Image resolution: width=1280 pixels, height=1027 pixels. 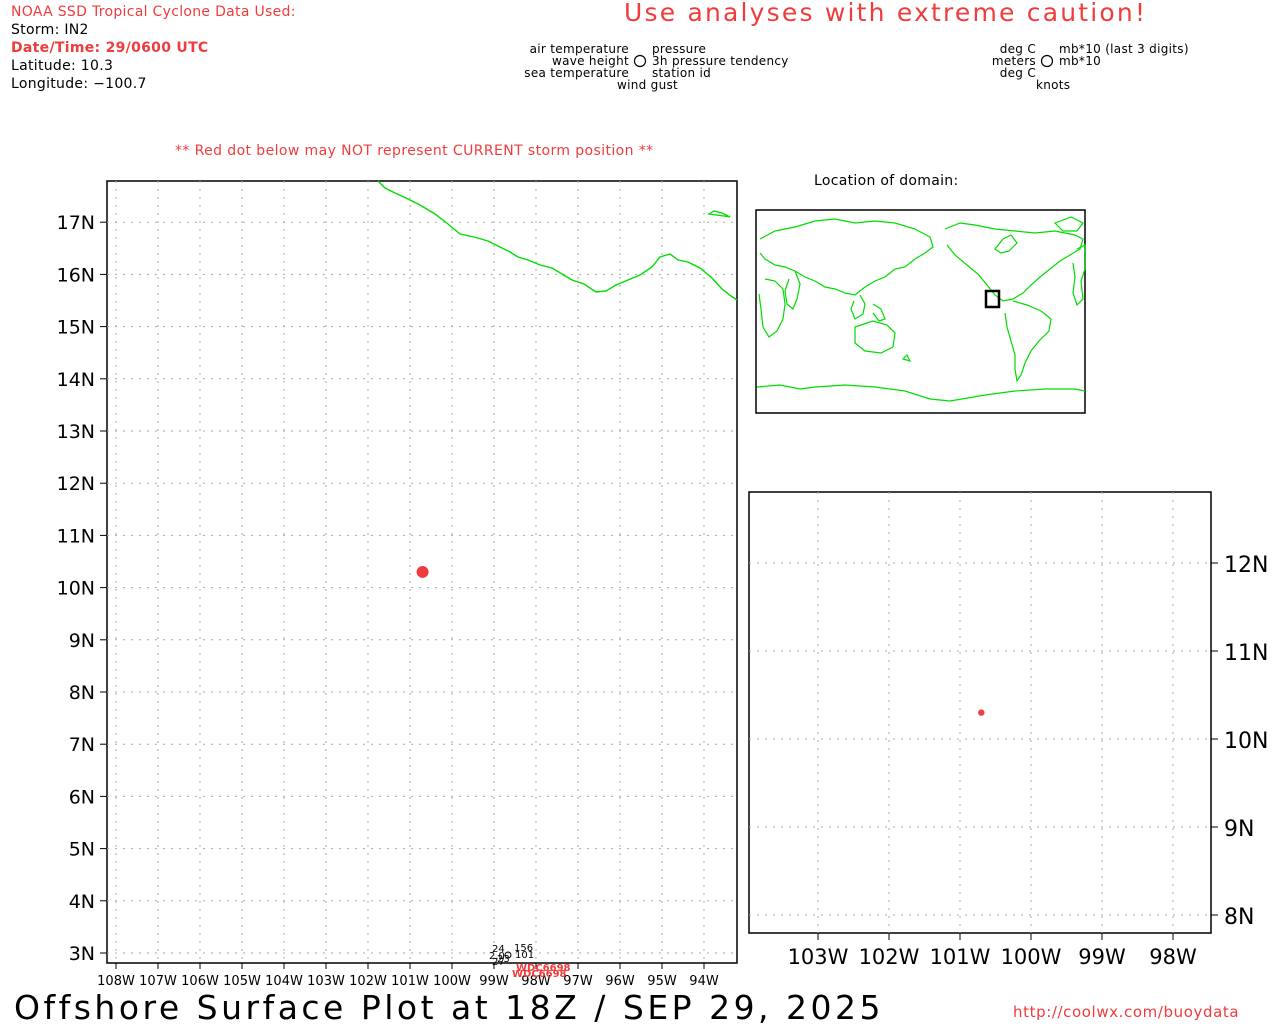 I want to click on lat-label: 14N, so click(x=76, y=380).